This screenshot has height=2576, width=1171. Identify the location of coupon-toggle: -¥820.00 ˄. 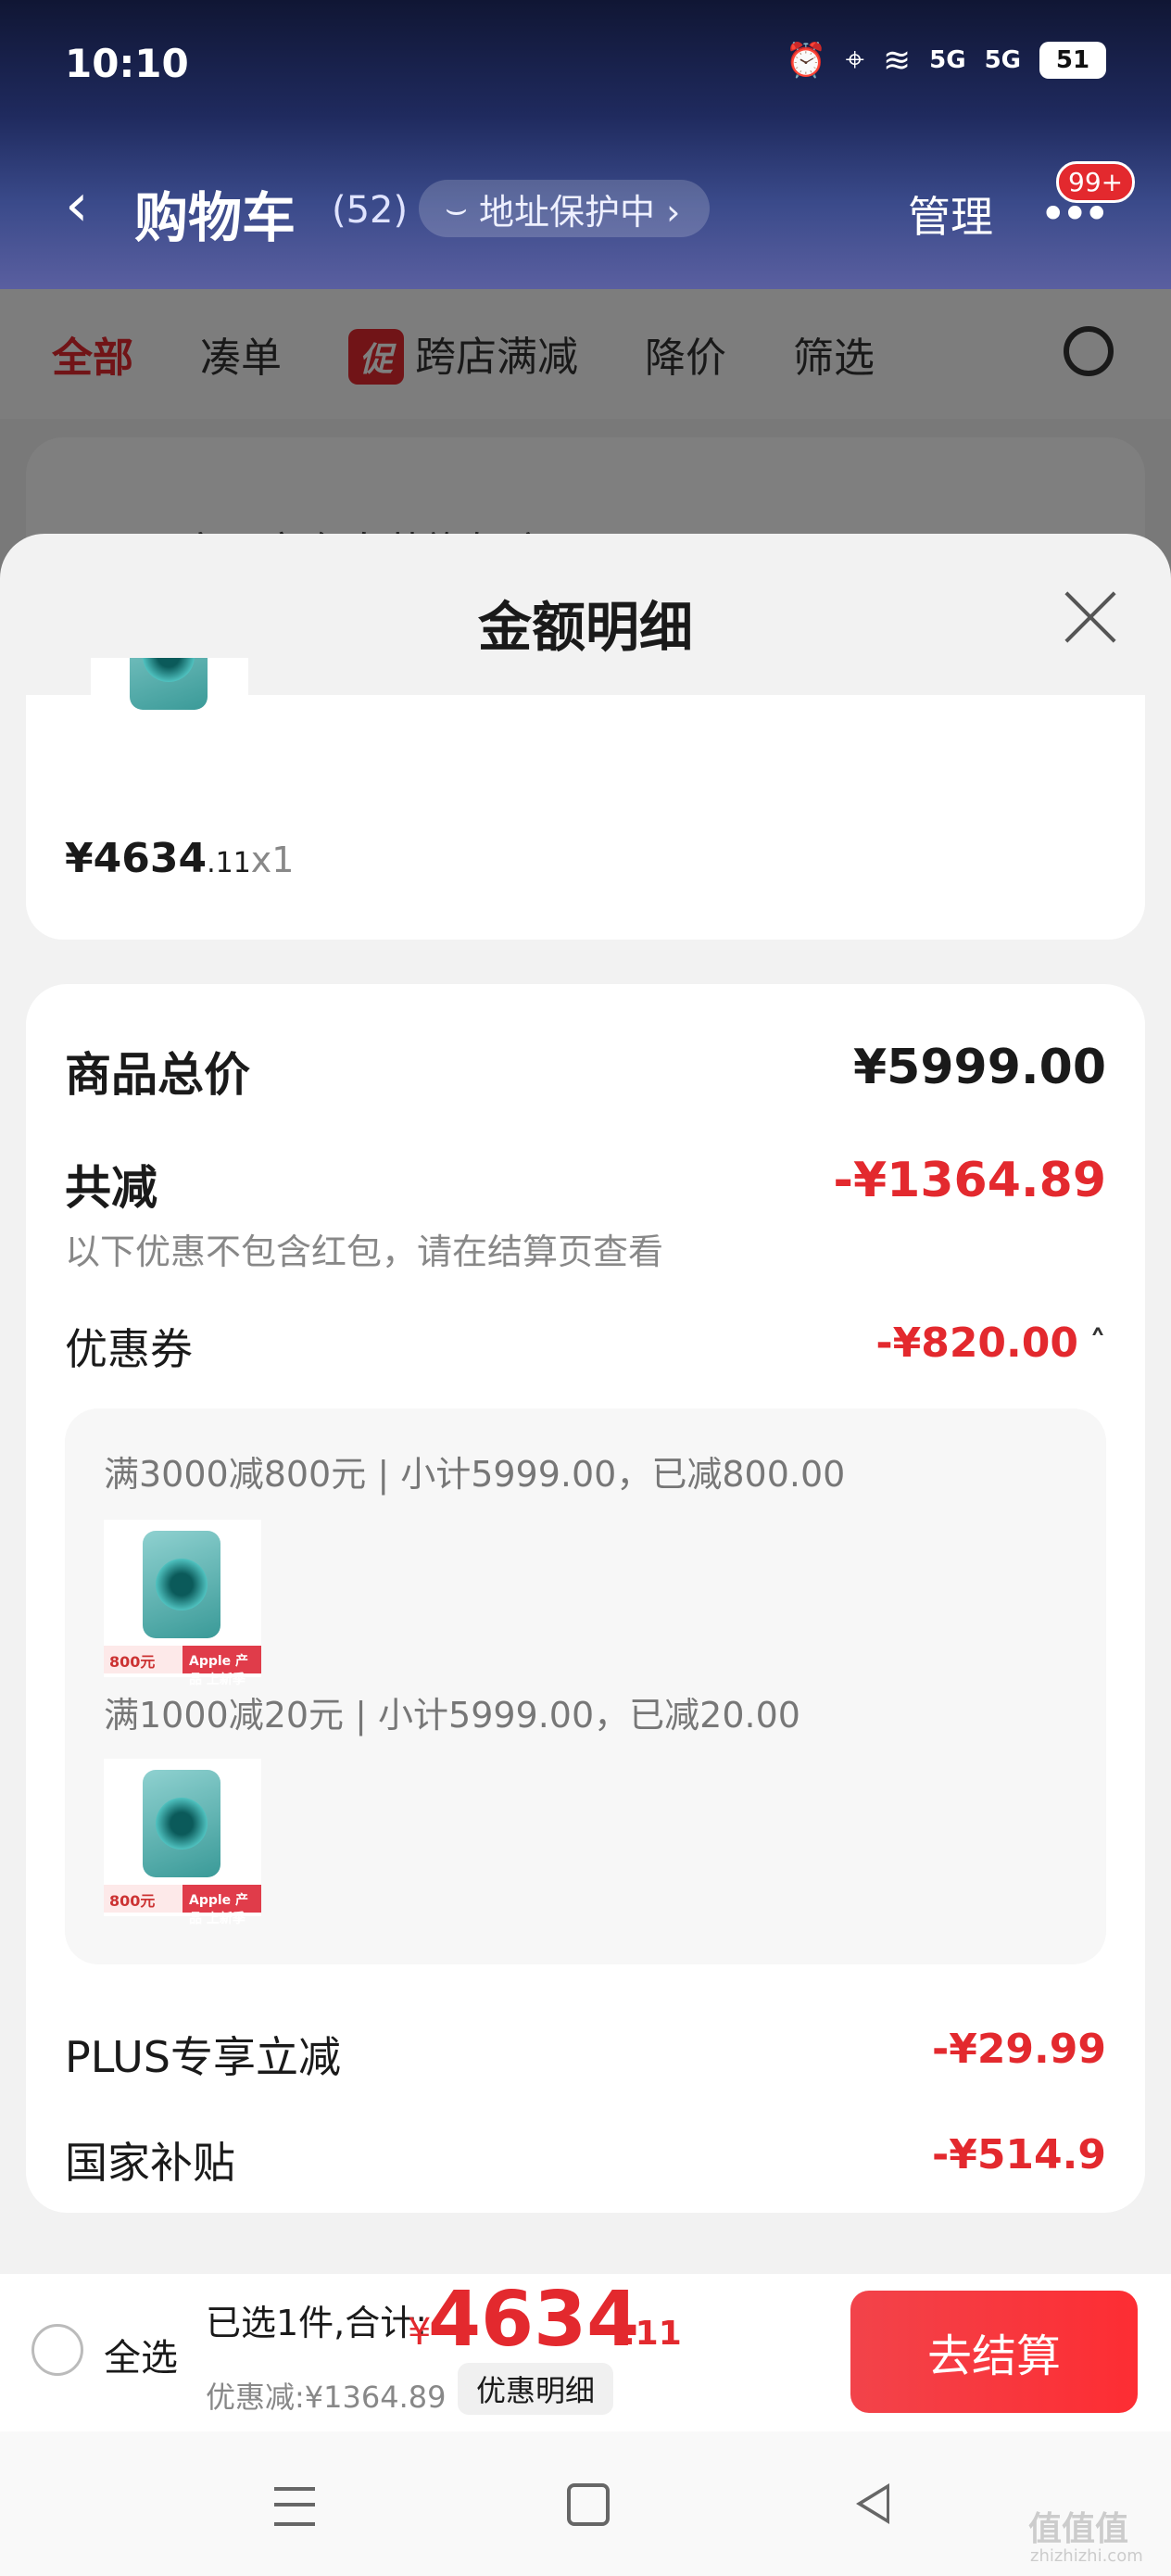
(991, 1344).